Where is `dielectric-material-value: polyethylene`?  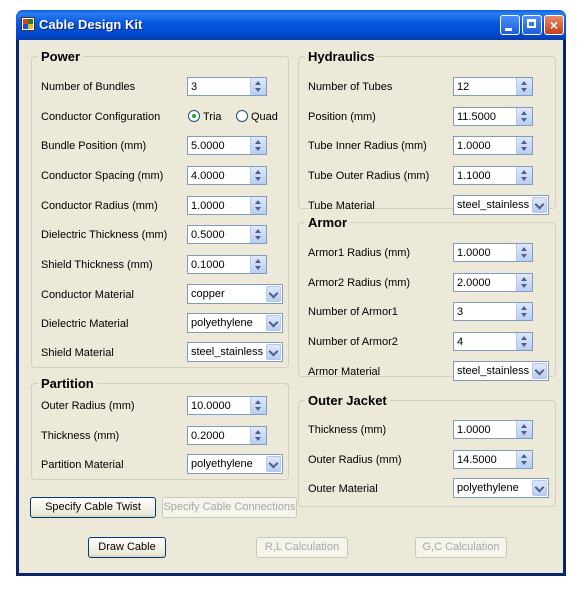
dielectric-material-value: polyethylene is located at coordinates (222, 323).